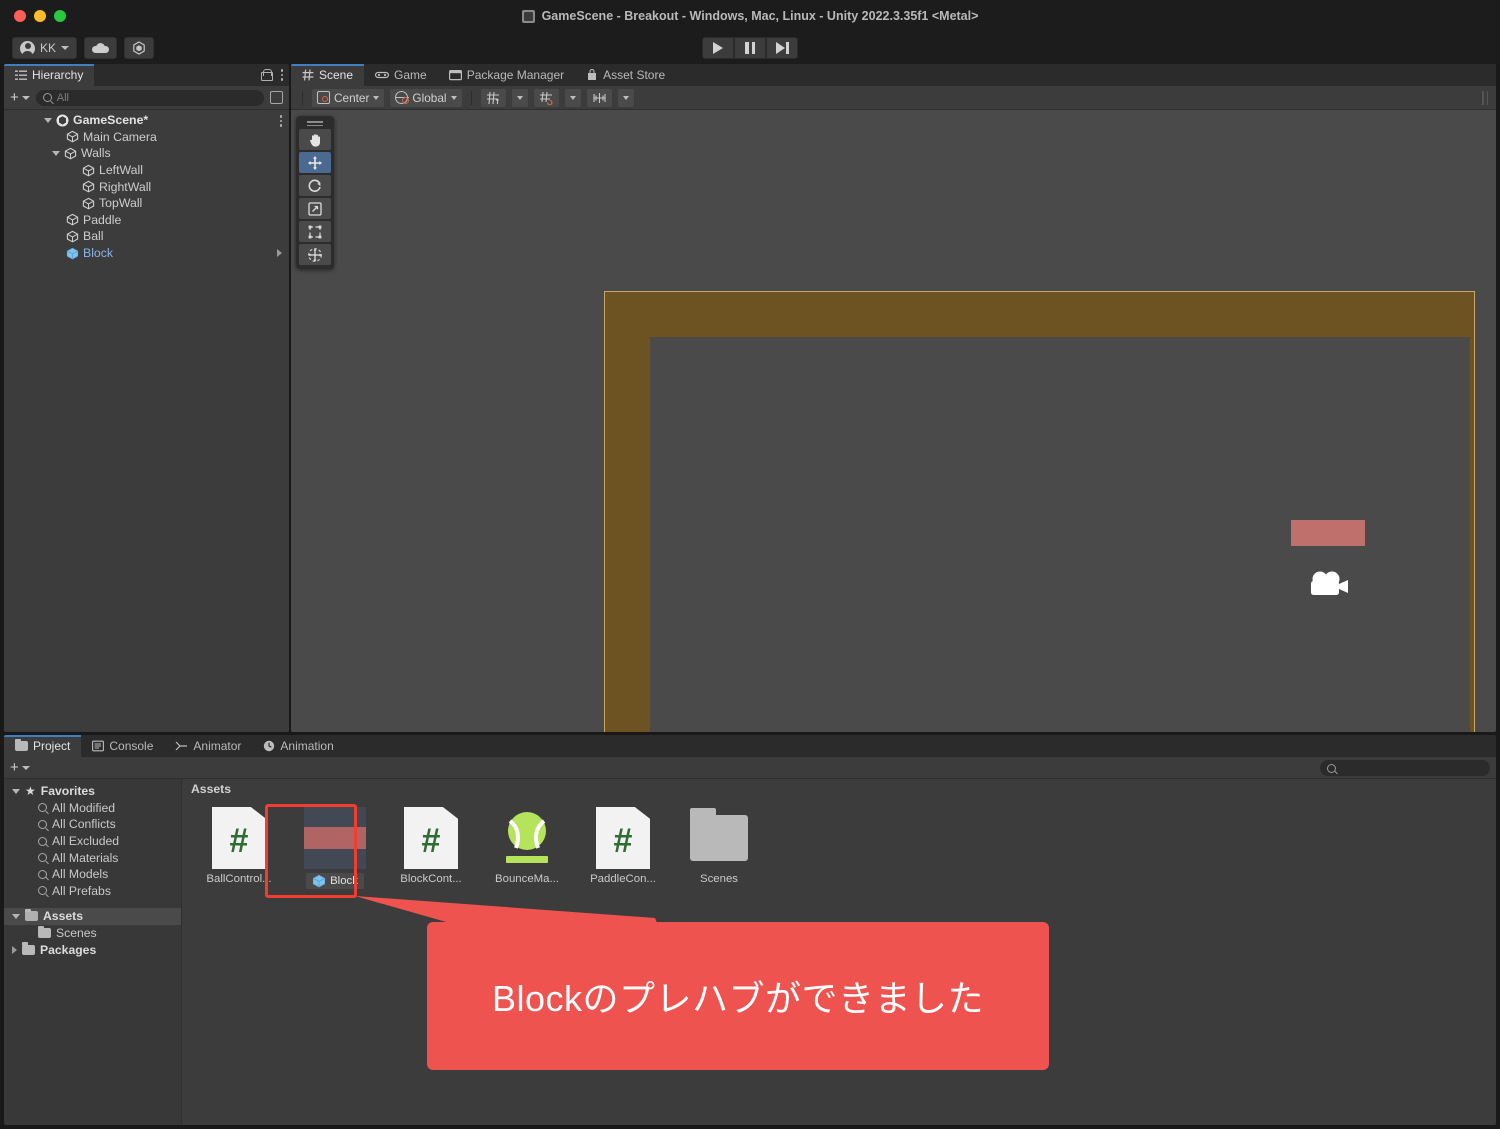 This screenshot has height=1129, width=1500. What do you see at coordinates (315, 208) in the screenshot?
I see `scale-tool-button` at bounding box center [315, 208].